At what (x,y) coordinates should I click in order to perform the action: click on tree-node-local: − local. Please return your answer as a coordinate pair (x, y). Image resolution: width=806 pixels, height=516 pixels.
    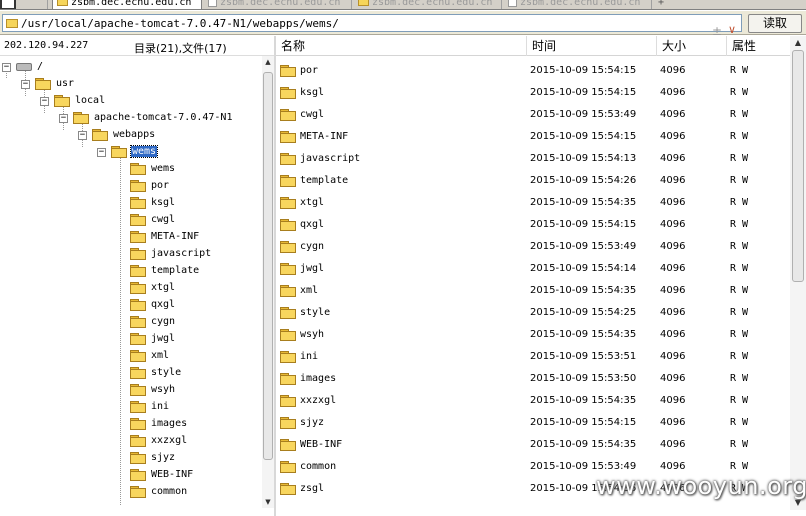
    Looking at the image, I should click on (130, 101).